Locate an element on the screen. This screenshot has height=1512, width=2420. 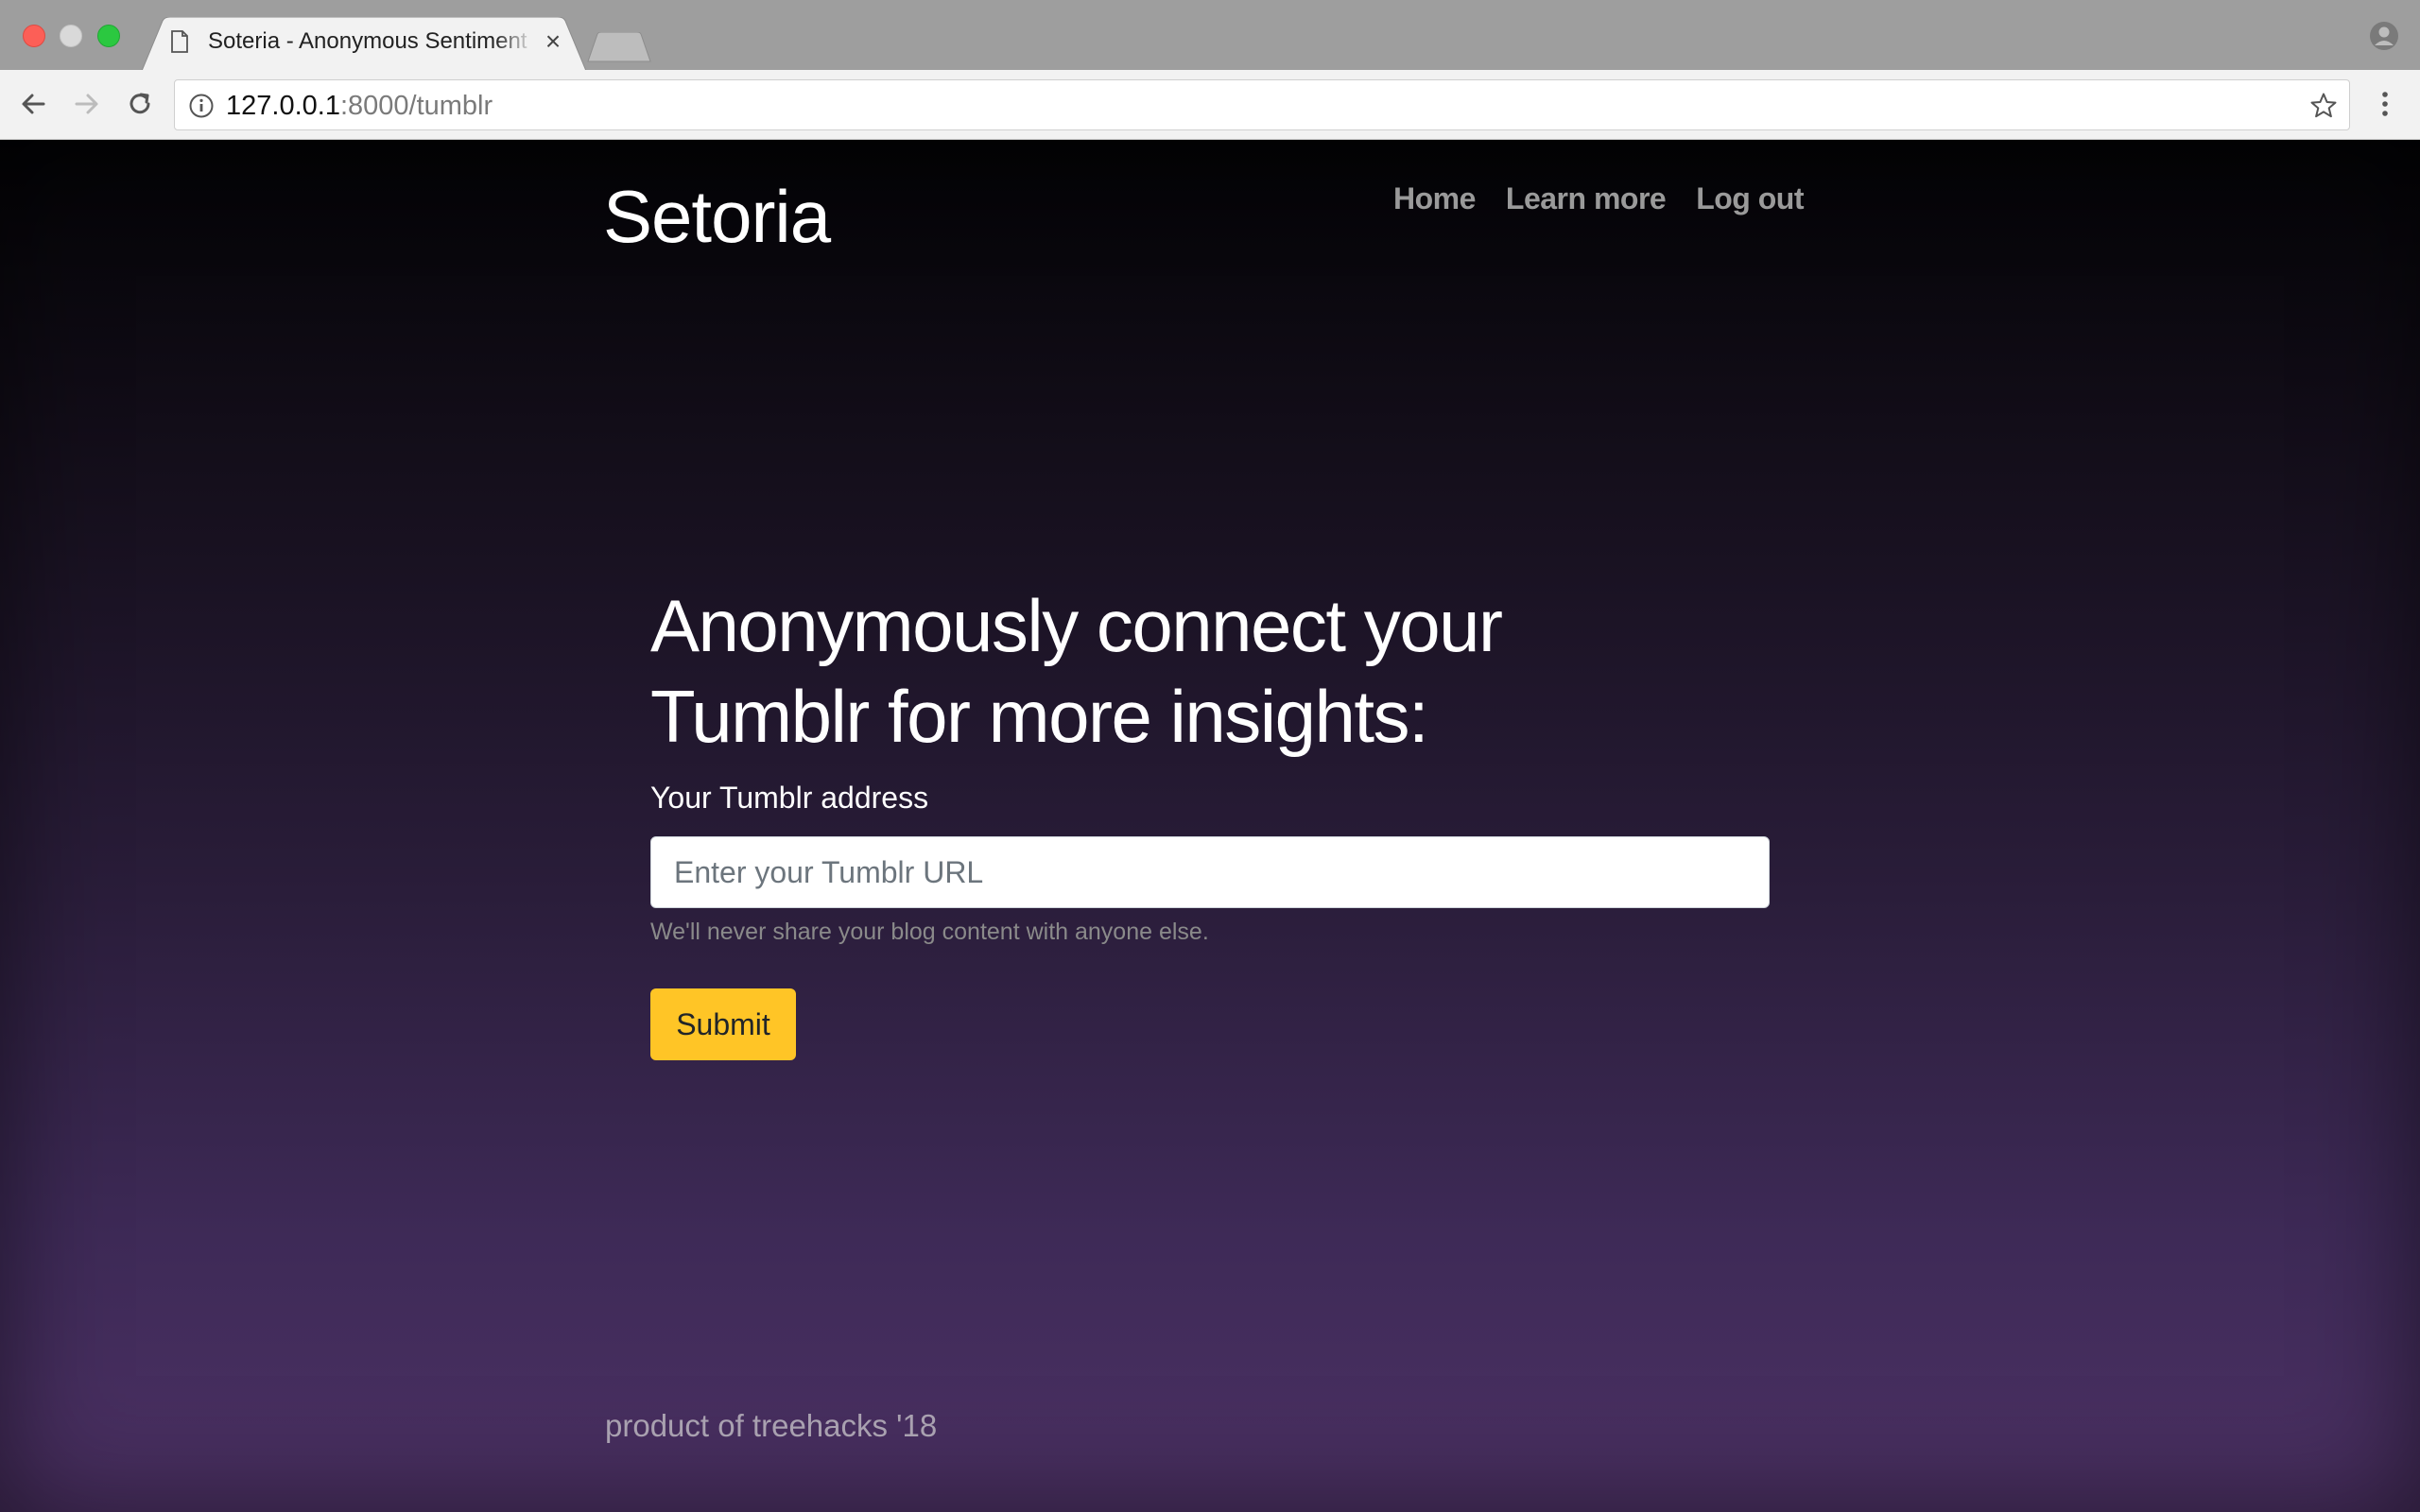
back-arrow-icon is located at coordinates (34, 104).